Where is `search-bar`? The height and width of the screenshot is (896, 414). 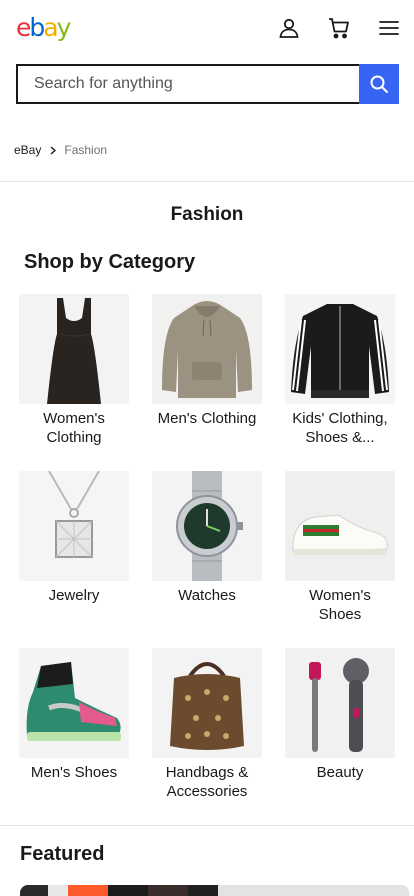
search-bar is located at coordinates (207, 84).